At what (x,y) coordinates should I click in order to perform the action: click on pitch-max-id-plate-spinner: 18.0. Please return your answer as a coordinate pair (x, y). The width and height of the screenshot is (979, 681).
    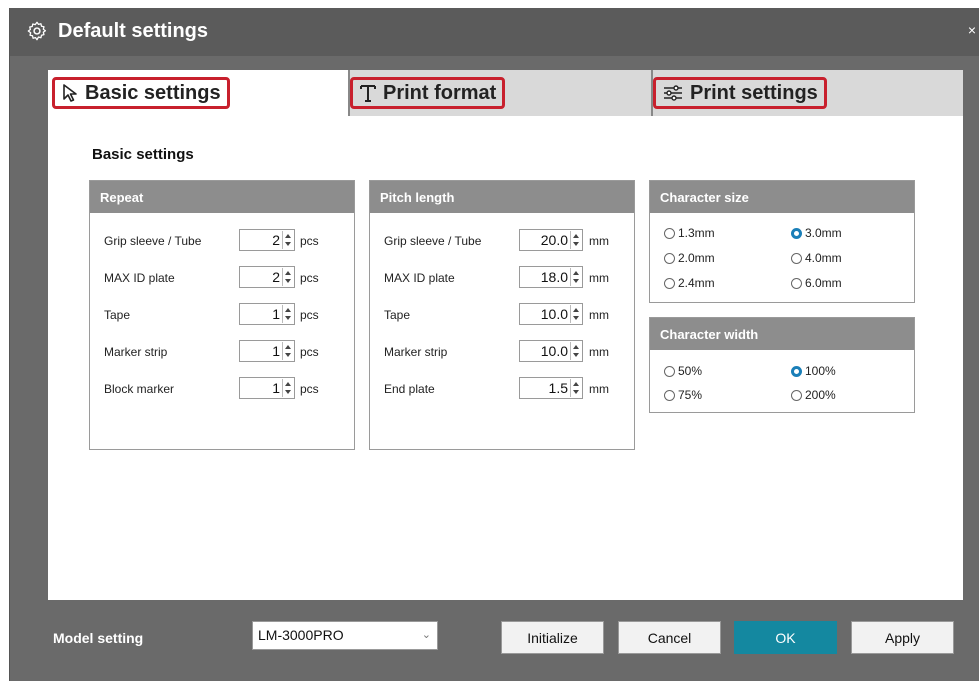
    Looking at the image, I should click on (551, 277).